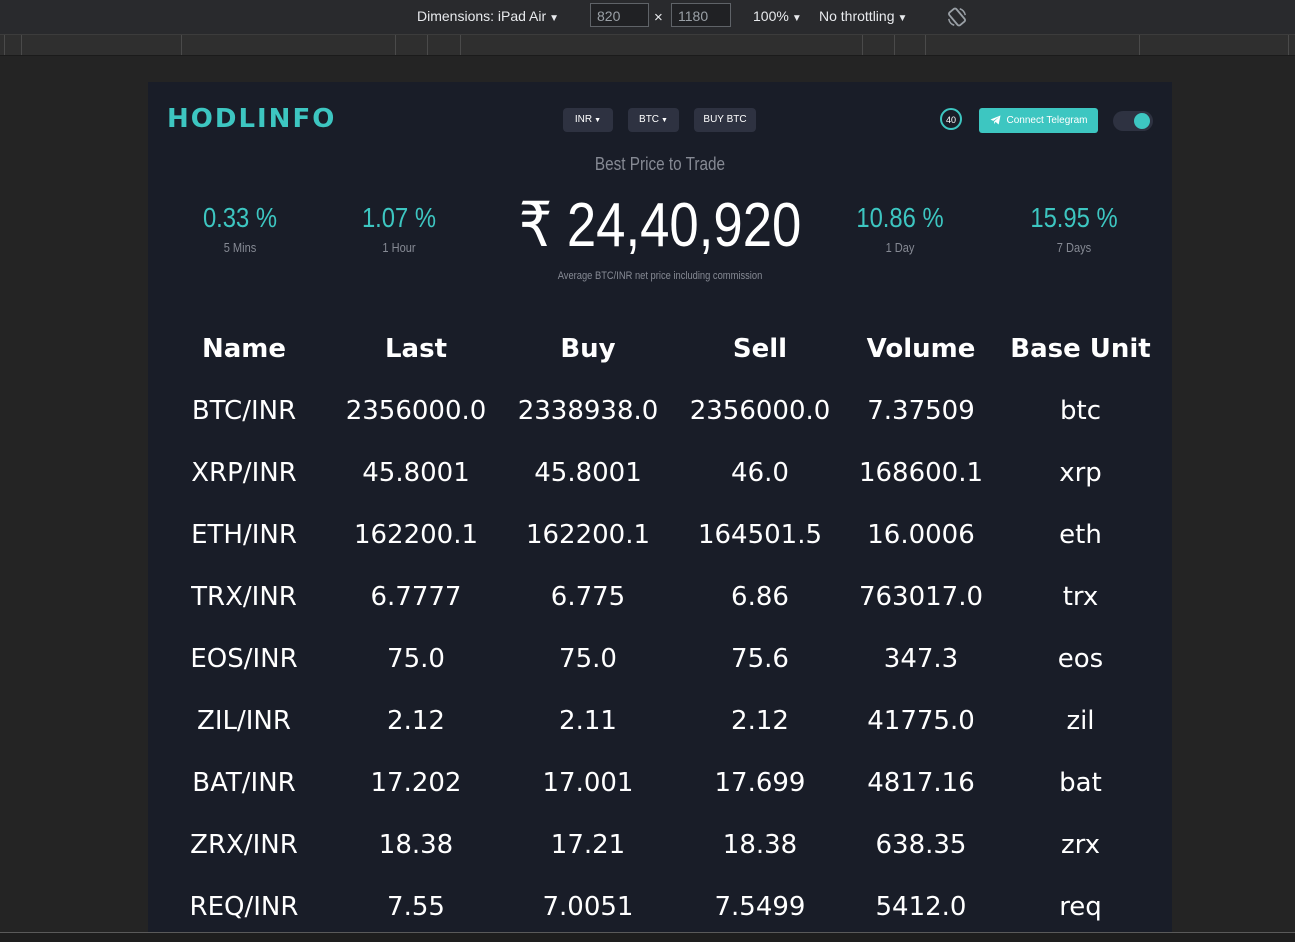 This screenshot has width=1295, height=942. Describe the element at coordinates (660, 164) in the screenshot. I see `page-subtitle: Best Price to Trade` at that location.